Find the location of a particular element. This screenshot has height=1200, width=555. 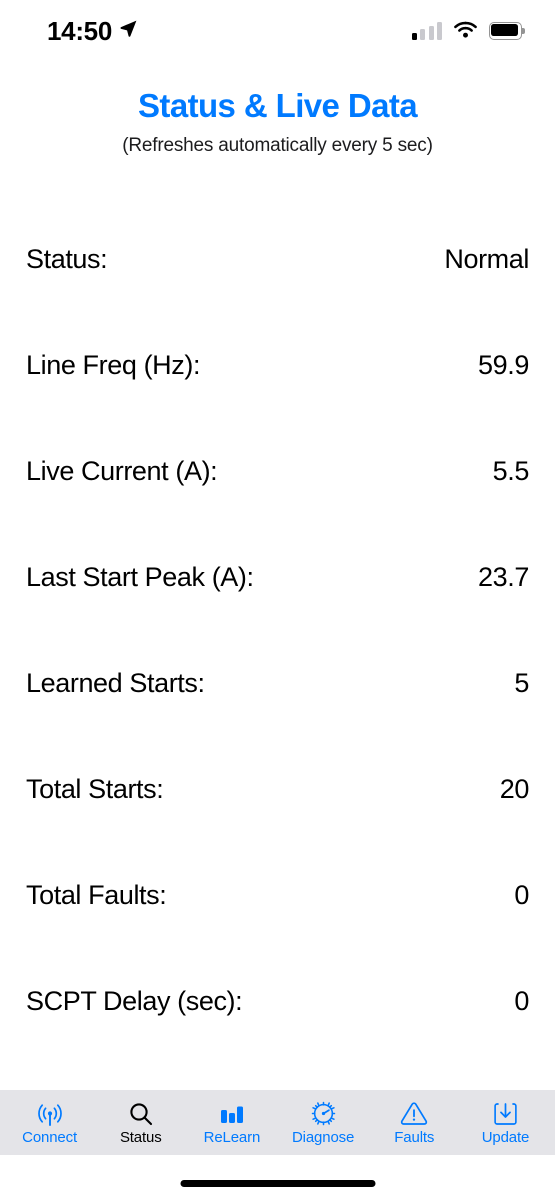

cellular-signal-icon is located at coordinates (426, 31).